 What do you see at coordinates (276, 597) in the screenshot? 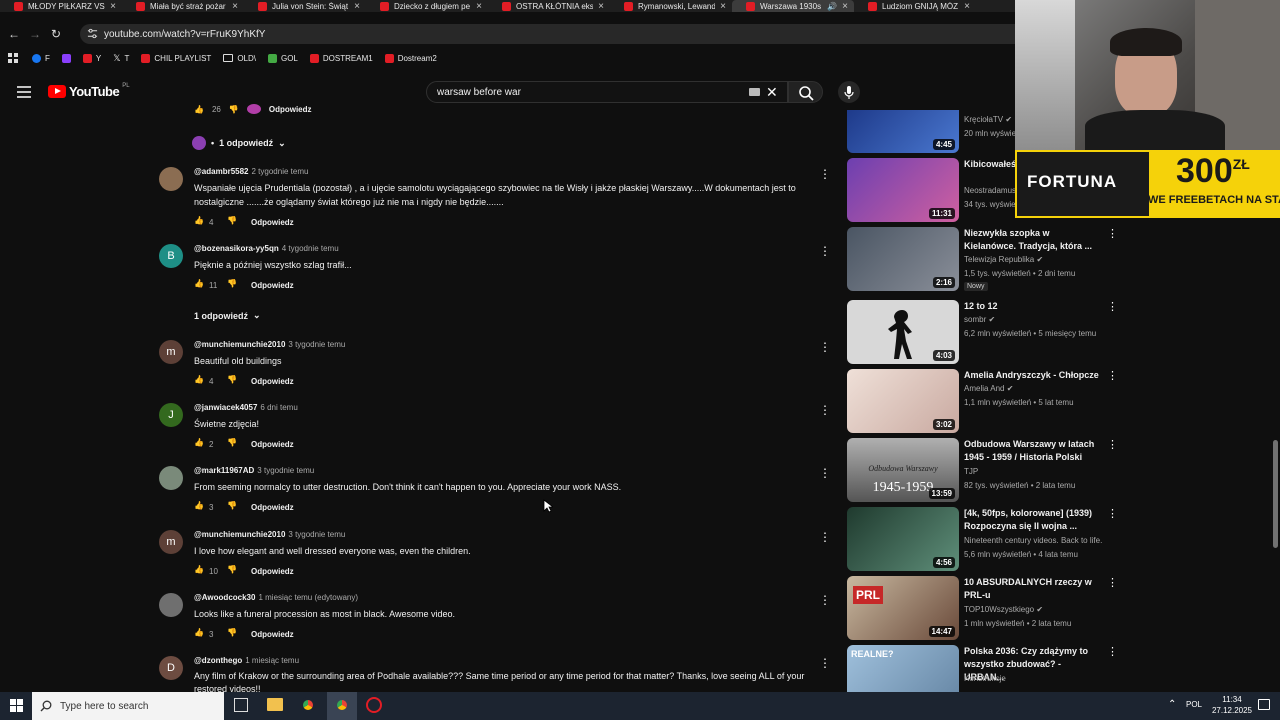
I see `comment-author: @Awoodcock30 1 miesiąc temu (edytowany)` at bounding box center [276, 597].